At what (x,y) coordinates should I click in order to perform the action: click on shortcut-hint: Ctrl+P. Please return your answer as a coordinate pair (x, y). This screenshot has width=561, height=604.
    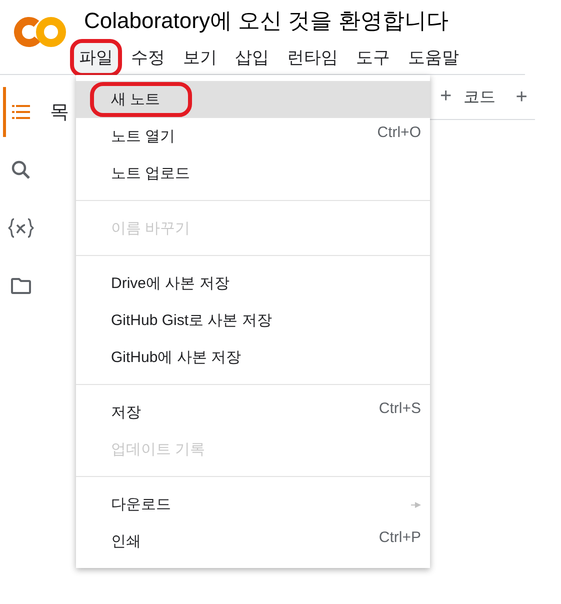
    Looking at the image, I should click on (399, 537).